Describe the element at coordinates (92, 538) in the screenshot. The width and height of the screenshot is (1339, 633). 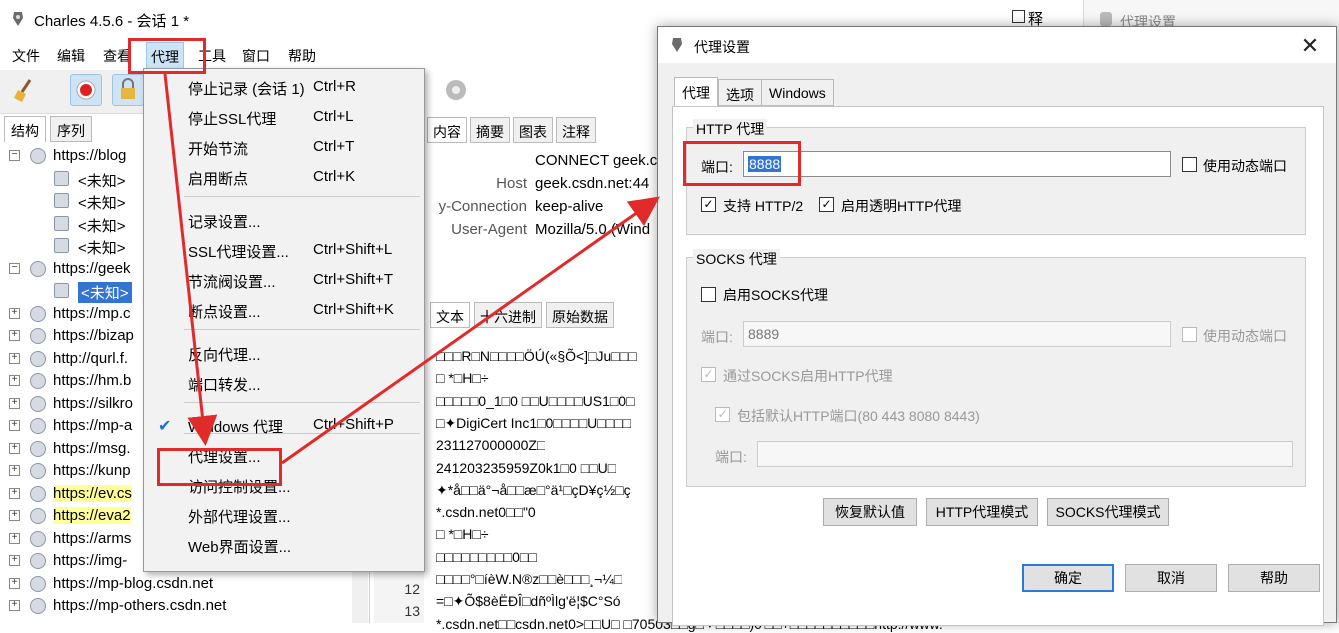
I see `tree-row-label: https://arms` at that location.